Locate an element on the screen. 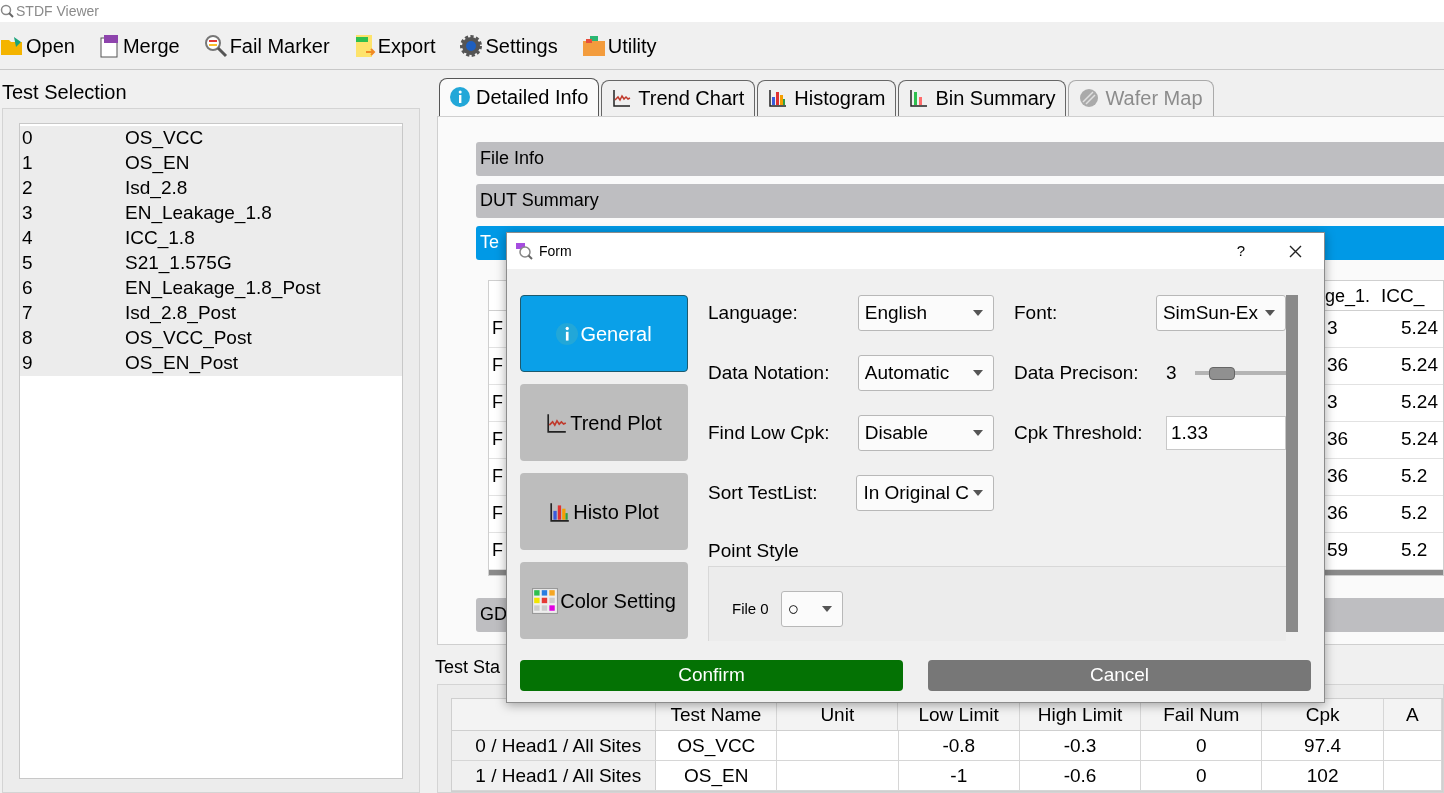  close-icon is located at coordinates (1295, 251).